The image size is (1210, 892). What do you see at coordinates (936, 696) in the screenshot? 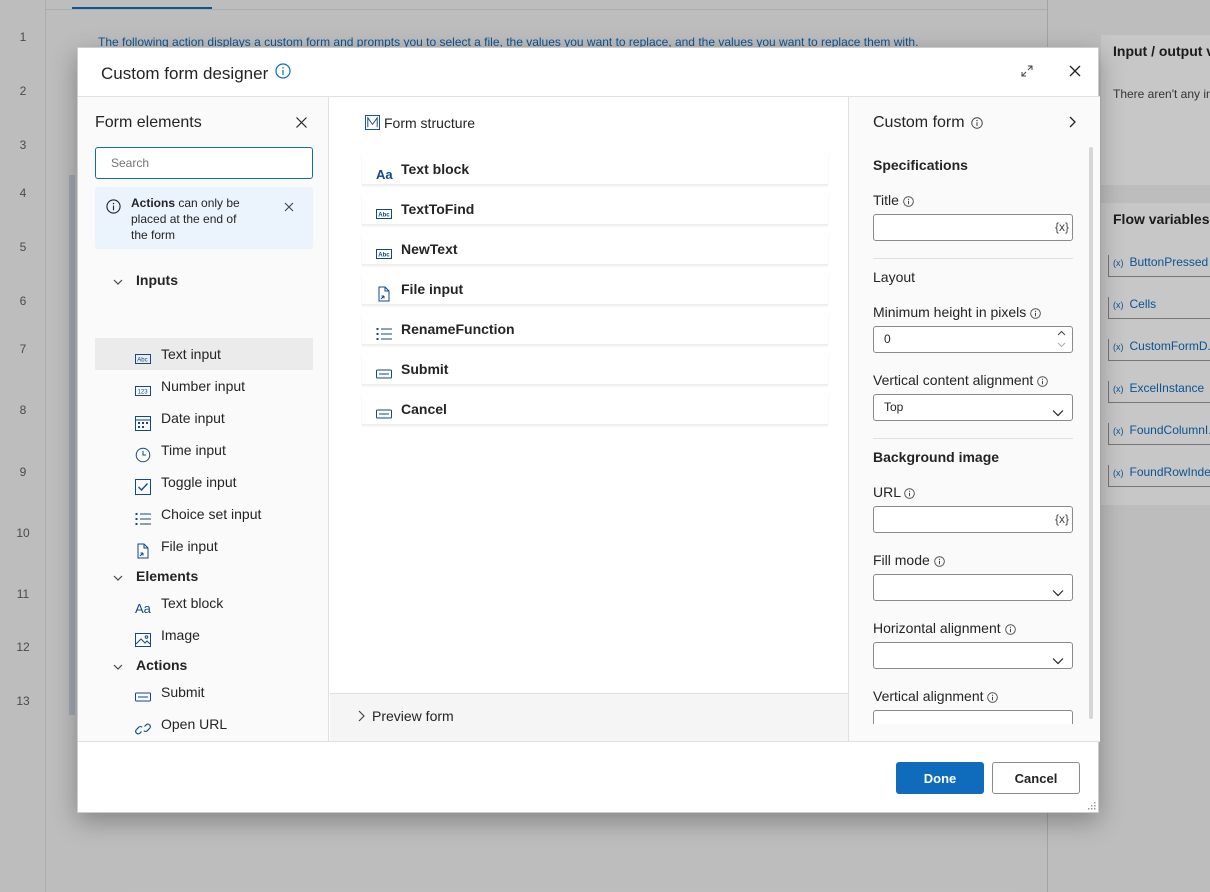
I see `vertical-alignment-label: Vertical alignment` at bounding box center [936, 696].